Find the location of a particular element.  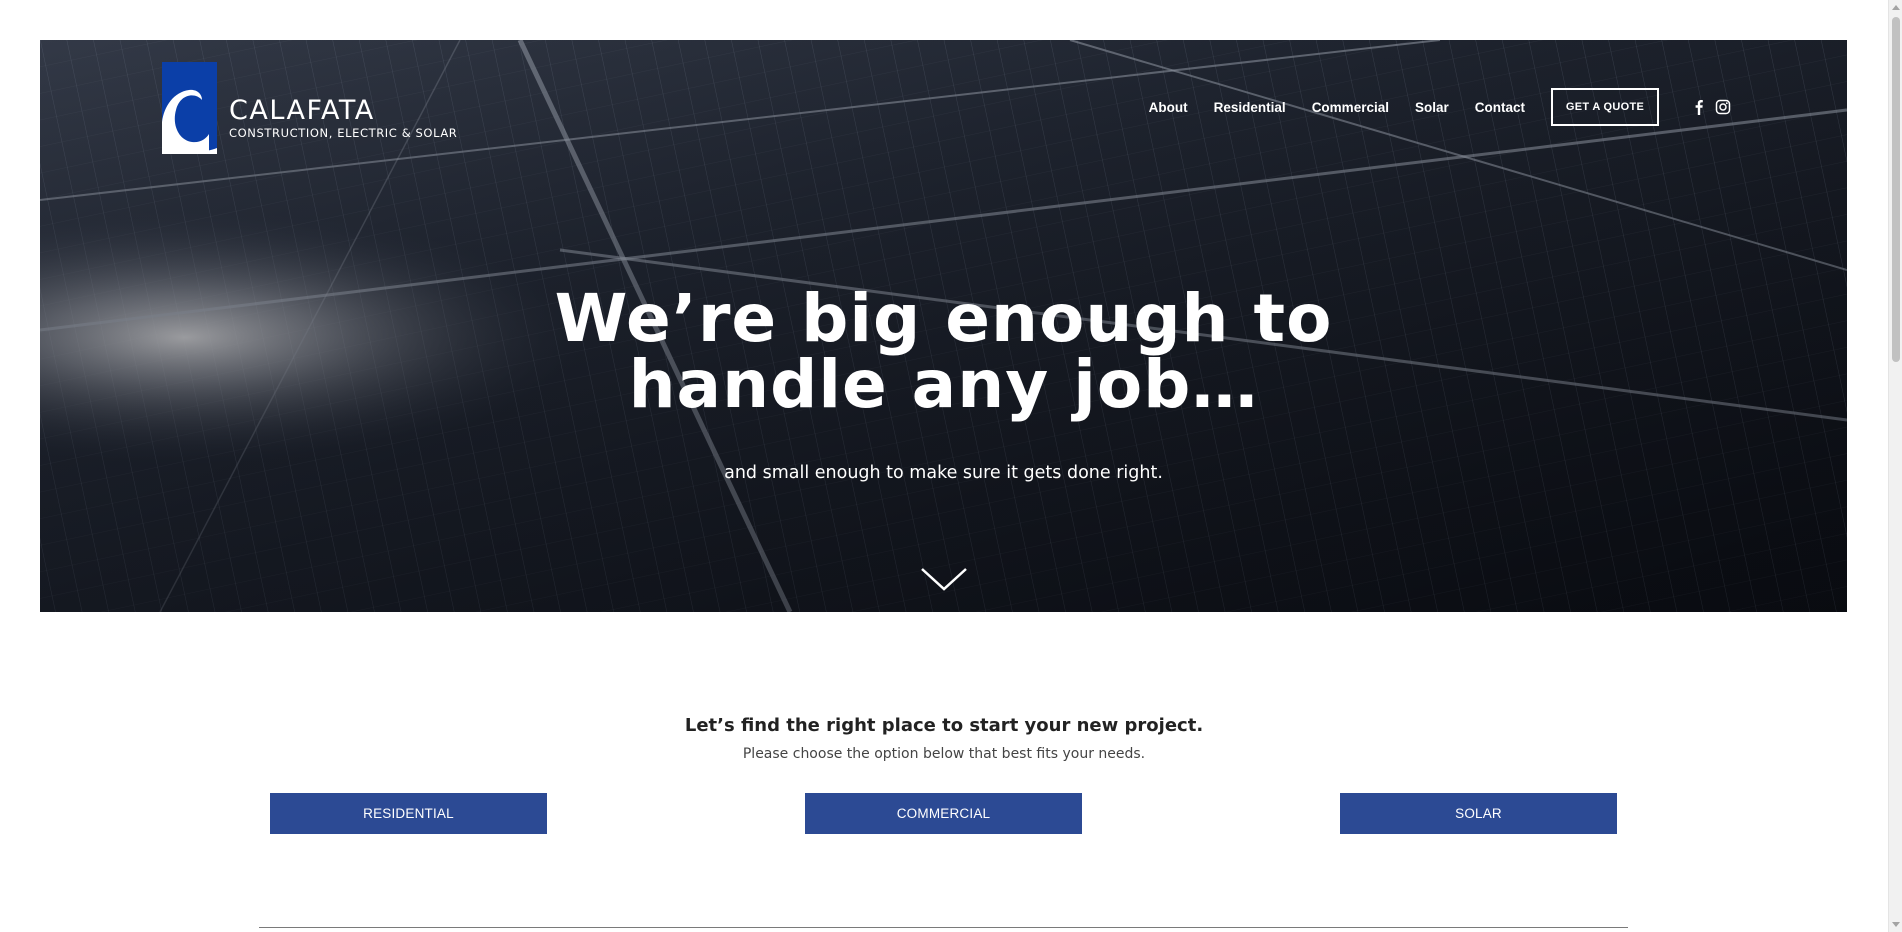

section-divider is located at coordinates (943, 927).